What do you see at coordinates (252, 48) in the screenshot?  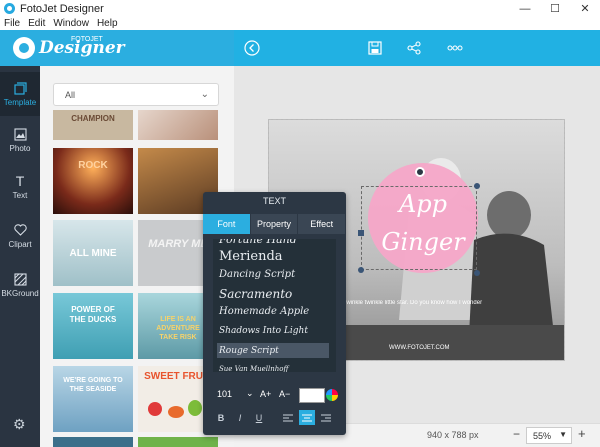 I see `back-icon` at bounding box center [252, 48].